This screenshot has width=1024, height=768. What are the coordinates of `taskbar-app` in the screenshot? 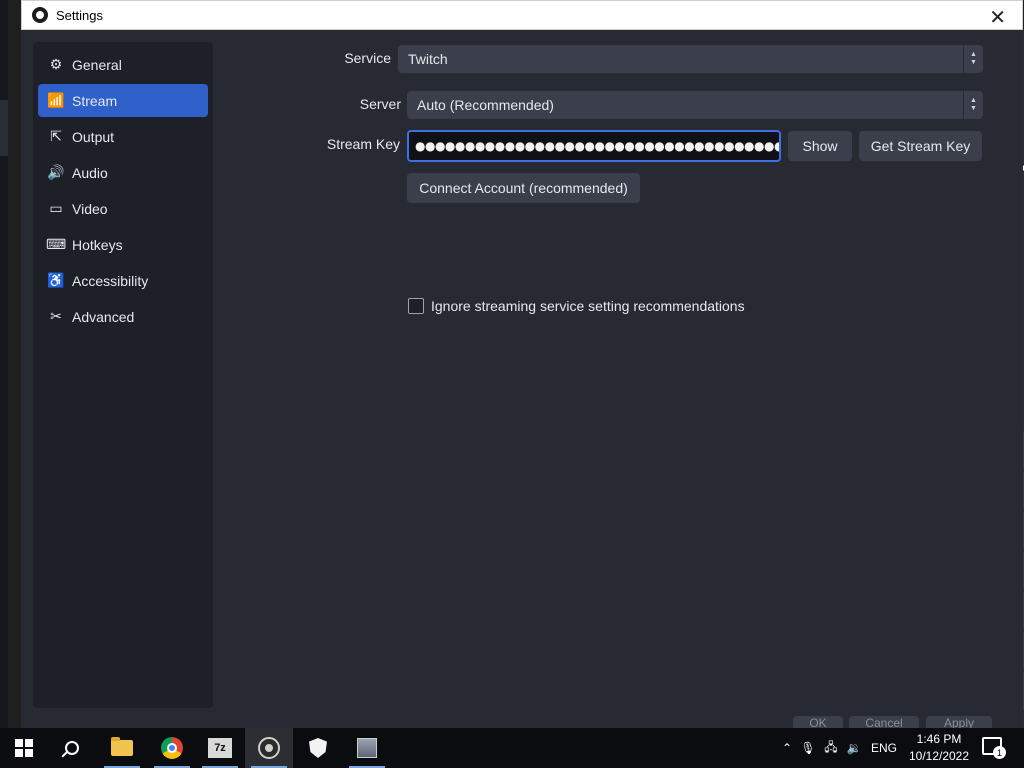 It's located at (367, 748).